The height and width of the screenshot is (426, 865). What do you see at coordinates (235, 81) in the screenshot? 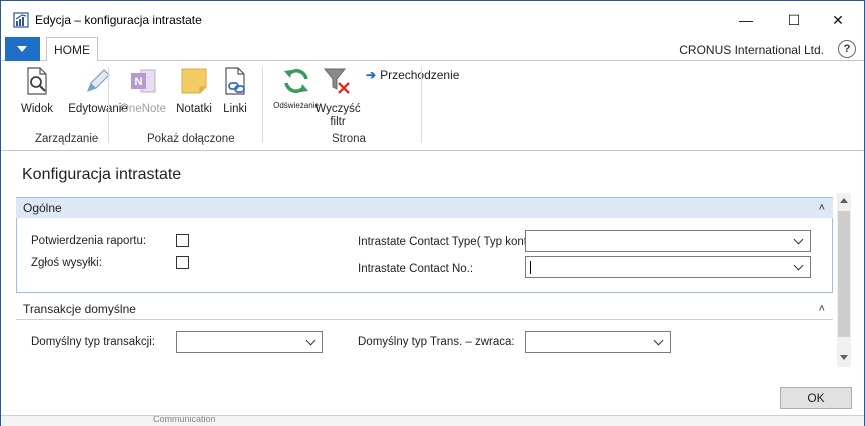
I see `link-page-icon` at bounding box center [235, 81].